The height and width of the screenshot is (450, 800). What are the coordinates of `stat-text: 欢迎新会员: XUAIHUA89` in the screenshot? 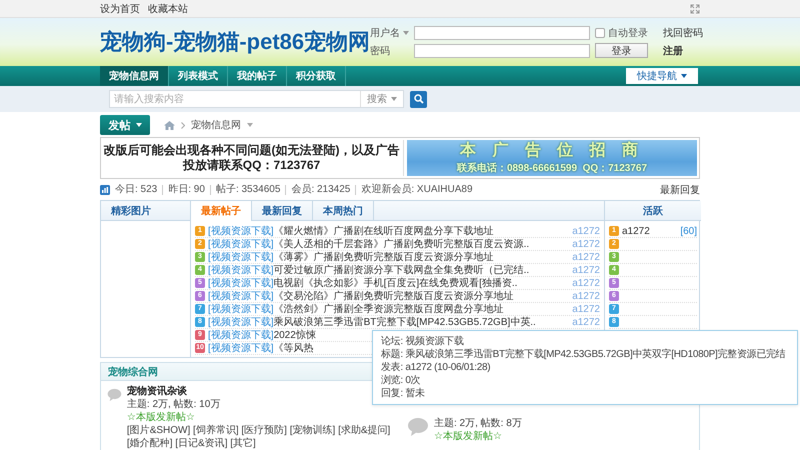 It's located at (416, 190).